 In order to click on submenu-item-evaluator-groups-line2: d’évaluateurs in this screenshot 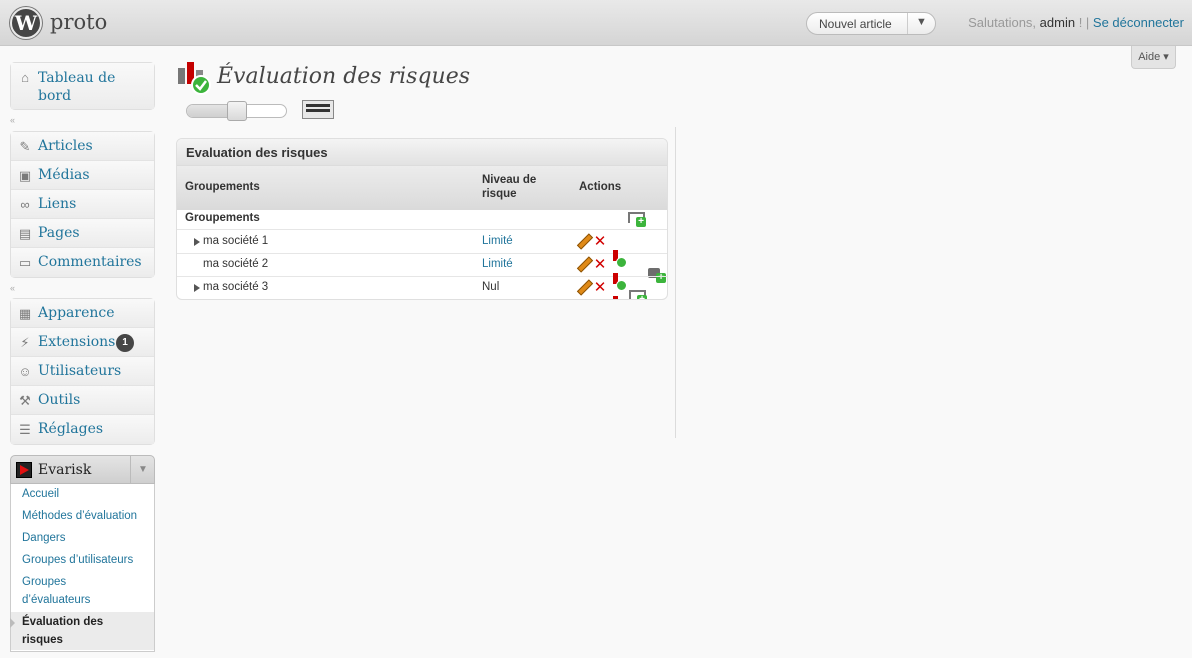, I will do `click(56, 600)`.